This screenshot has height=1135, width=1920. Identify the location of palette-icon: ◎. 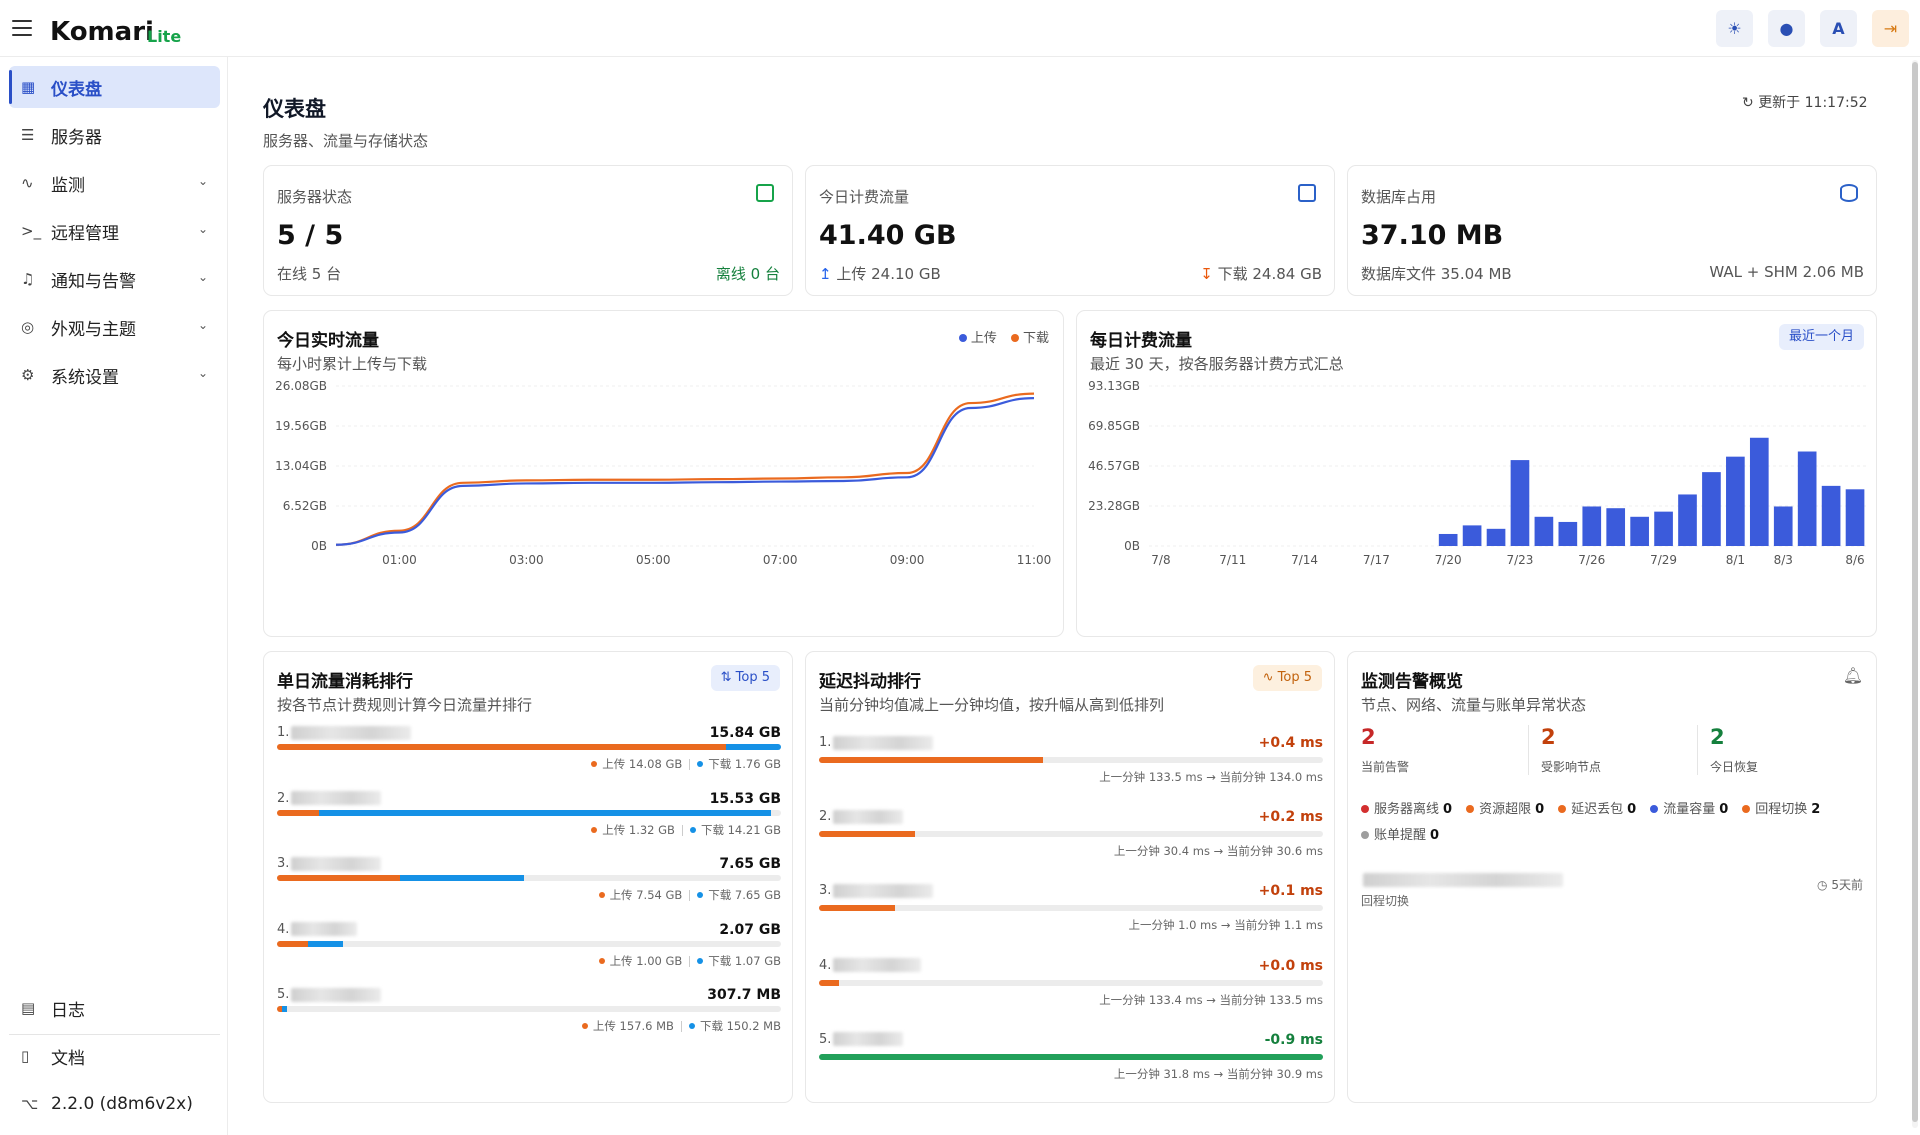
(28, 327).